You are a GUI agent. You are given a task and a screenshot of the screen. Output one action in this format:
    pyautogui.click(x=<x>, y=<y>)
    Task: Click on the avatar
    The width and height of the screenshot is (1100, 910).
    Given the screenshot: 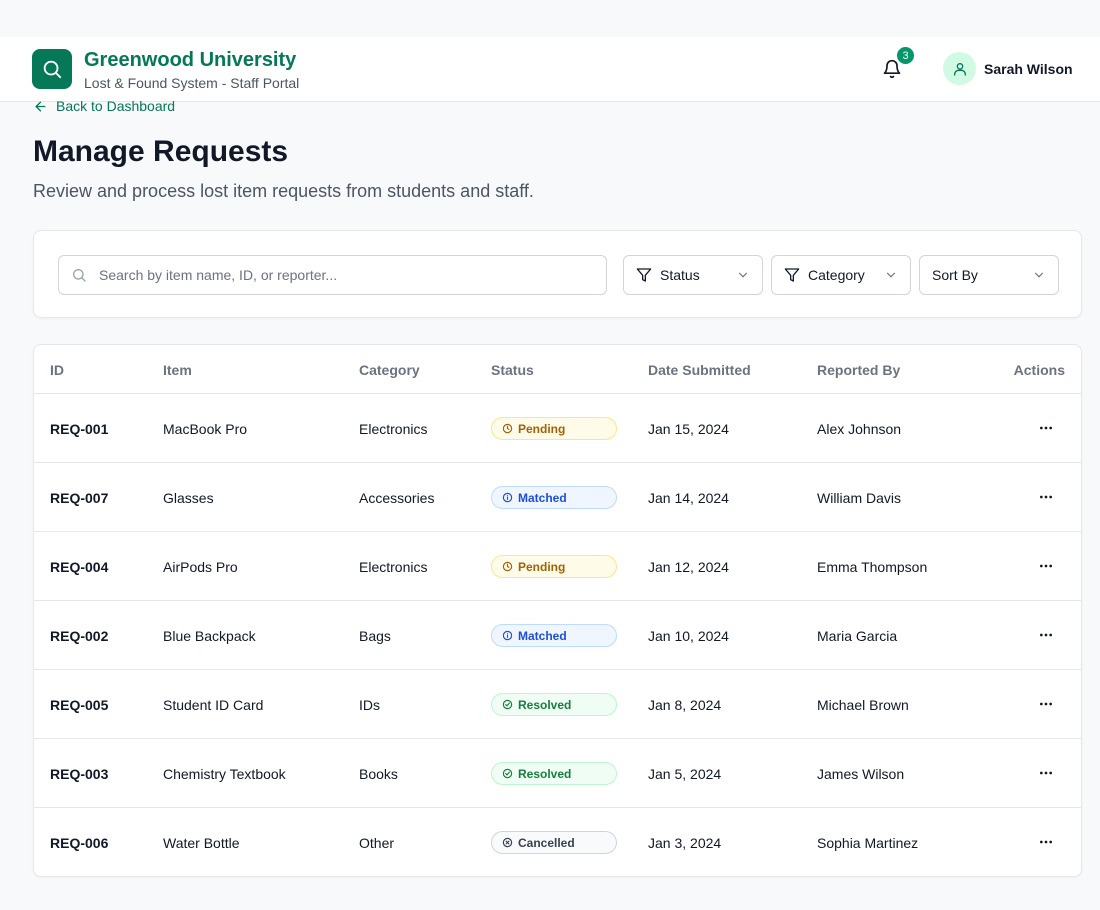 What is the action you would take?
    pyautogui.click(x=959, y=68)
    